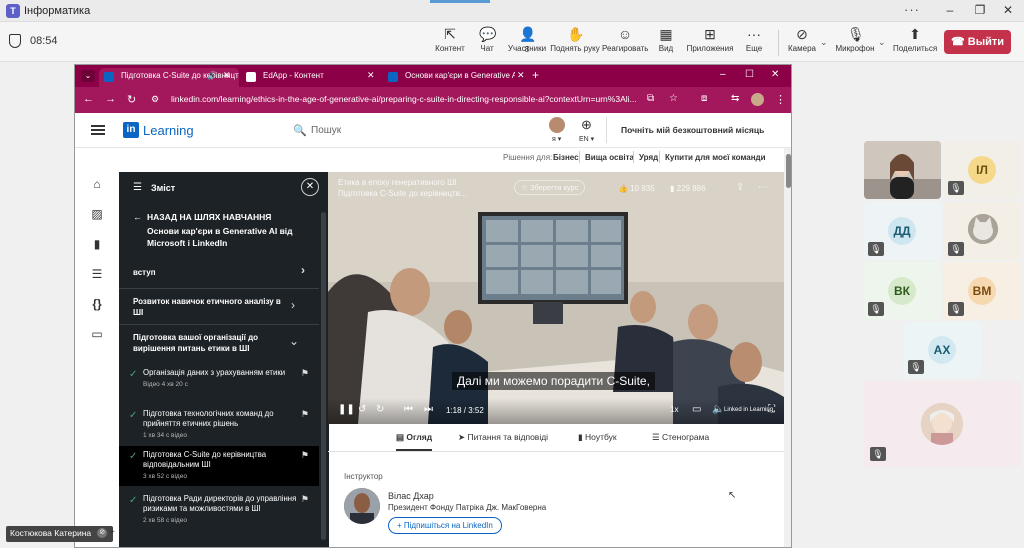 Image resolution: width=1024 pixels, height=548 pixels. I want to click on free-trial-link: Почніть мій безкоштовний місяць, so click(692, 130).